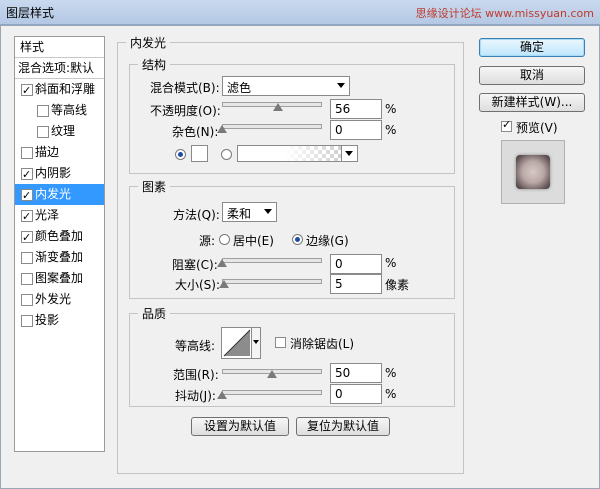 The width and height of the screenshot is (600, 489). I want to click on style-item: 纹理, so click(59, 131).